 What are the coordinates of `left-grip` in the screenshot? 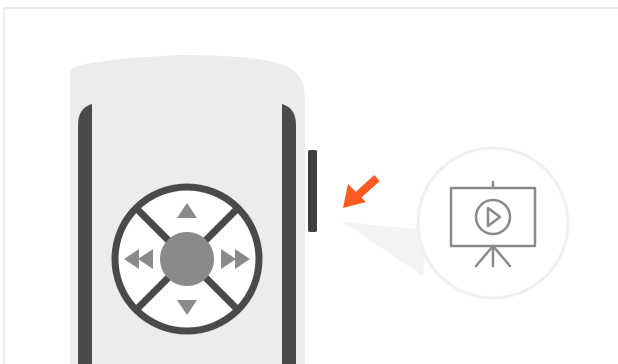 It's located at (85, 234).